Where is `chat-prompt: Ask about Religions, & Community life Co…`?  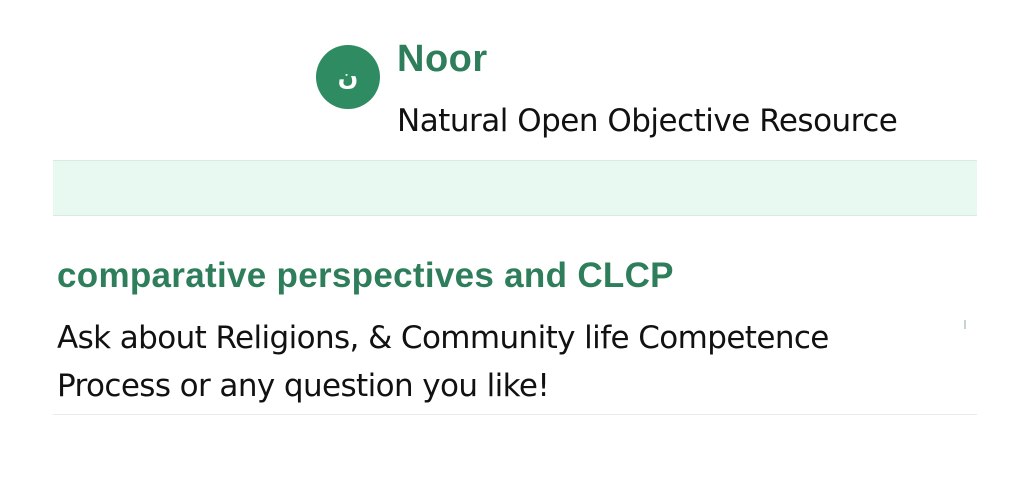 chat-prompt: Ask about Religions, & Community life Co… is located at coordinates (443, 362).